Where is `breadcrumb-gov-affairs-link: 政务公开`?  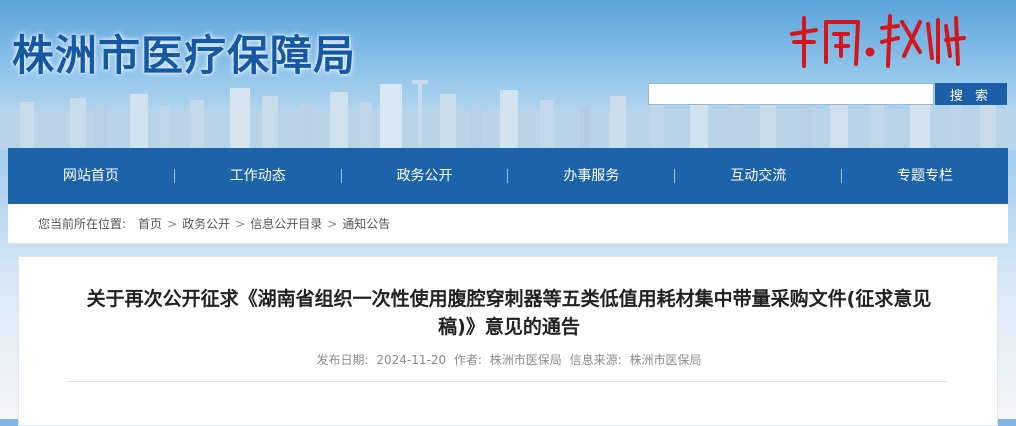
breadcrumb-gov-affairs-link: 政务公开 is located at coordinates (206, 223).